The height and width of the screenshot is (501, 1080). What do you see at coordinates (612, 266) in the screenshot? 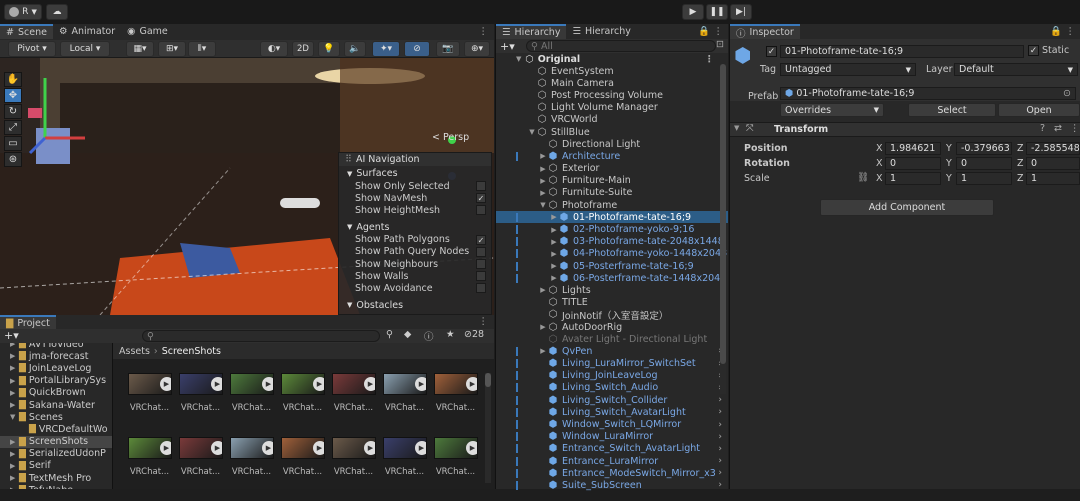
I see `hierarchy-item: ▶ ⬢ 05-Posterframe-tate-16;9` at bounding box center [612, 266].